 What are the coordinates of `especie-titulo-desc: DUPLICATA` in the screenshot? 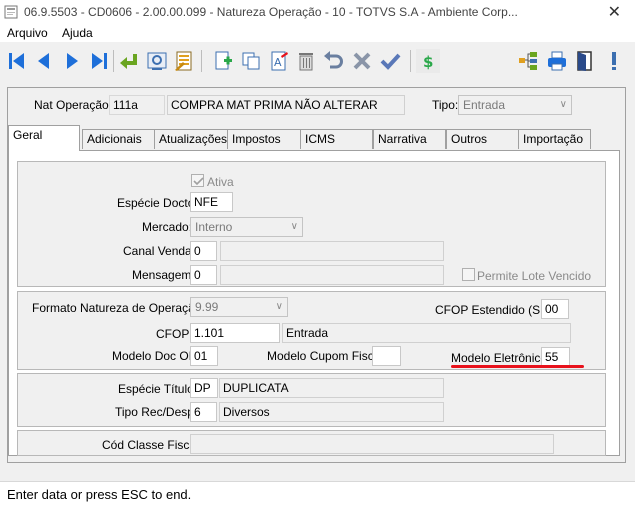 It's located at (331, 388).